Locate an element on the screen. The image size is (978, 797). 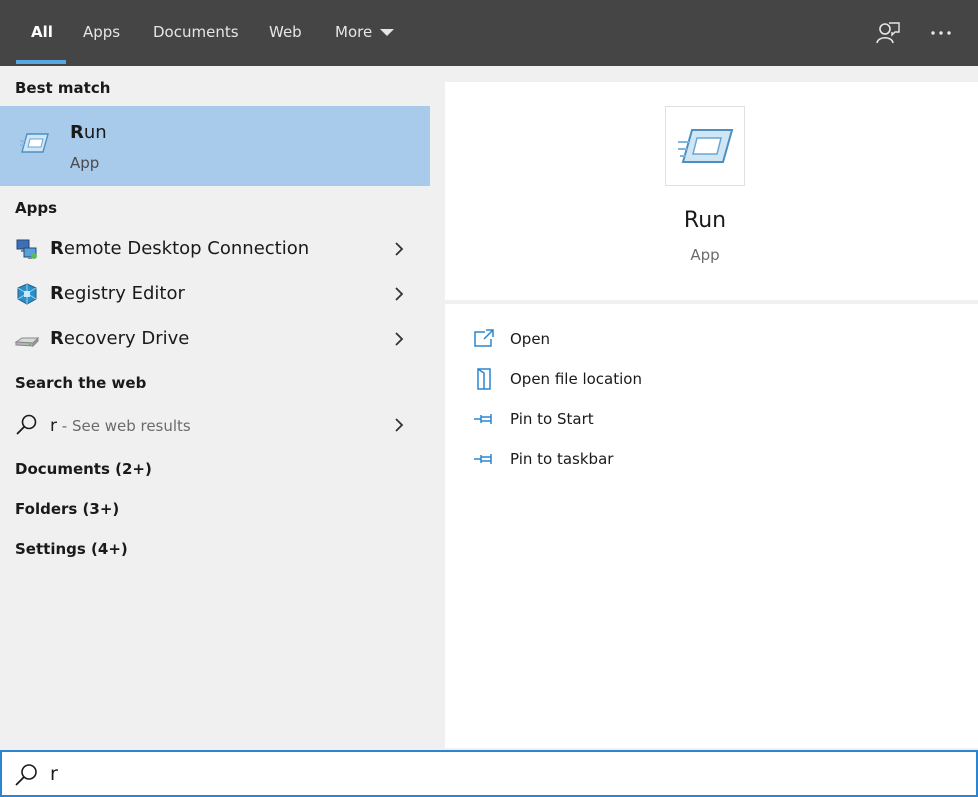
app-result-remote-desktop: Remote Desktop Connection is located at coordinates (215, 249).